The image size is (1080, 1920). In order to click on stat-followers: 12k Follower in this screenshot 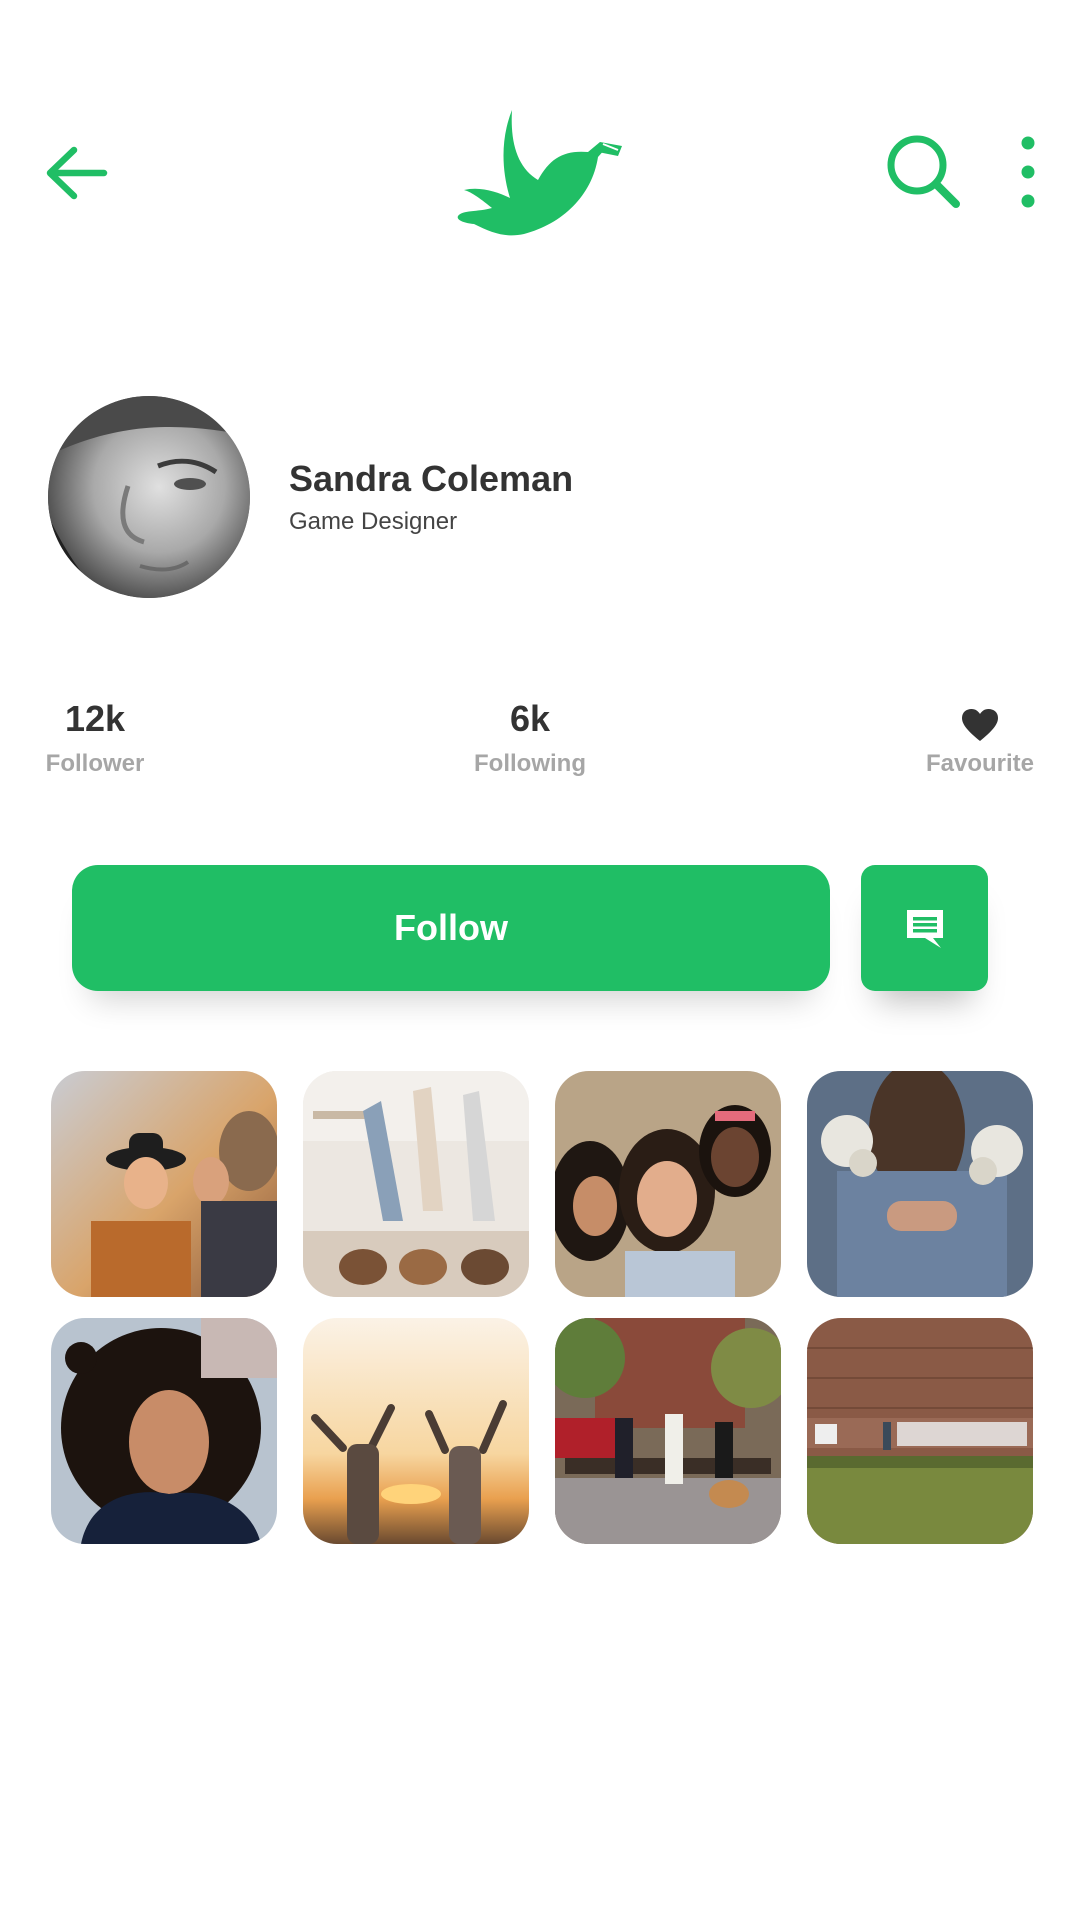, I will do `click(102, 737)`.